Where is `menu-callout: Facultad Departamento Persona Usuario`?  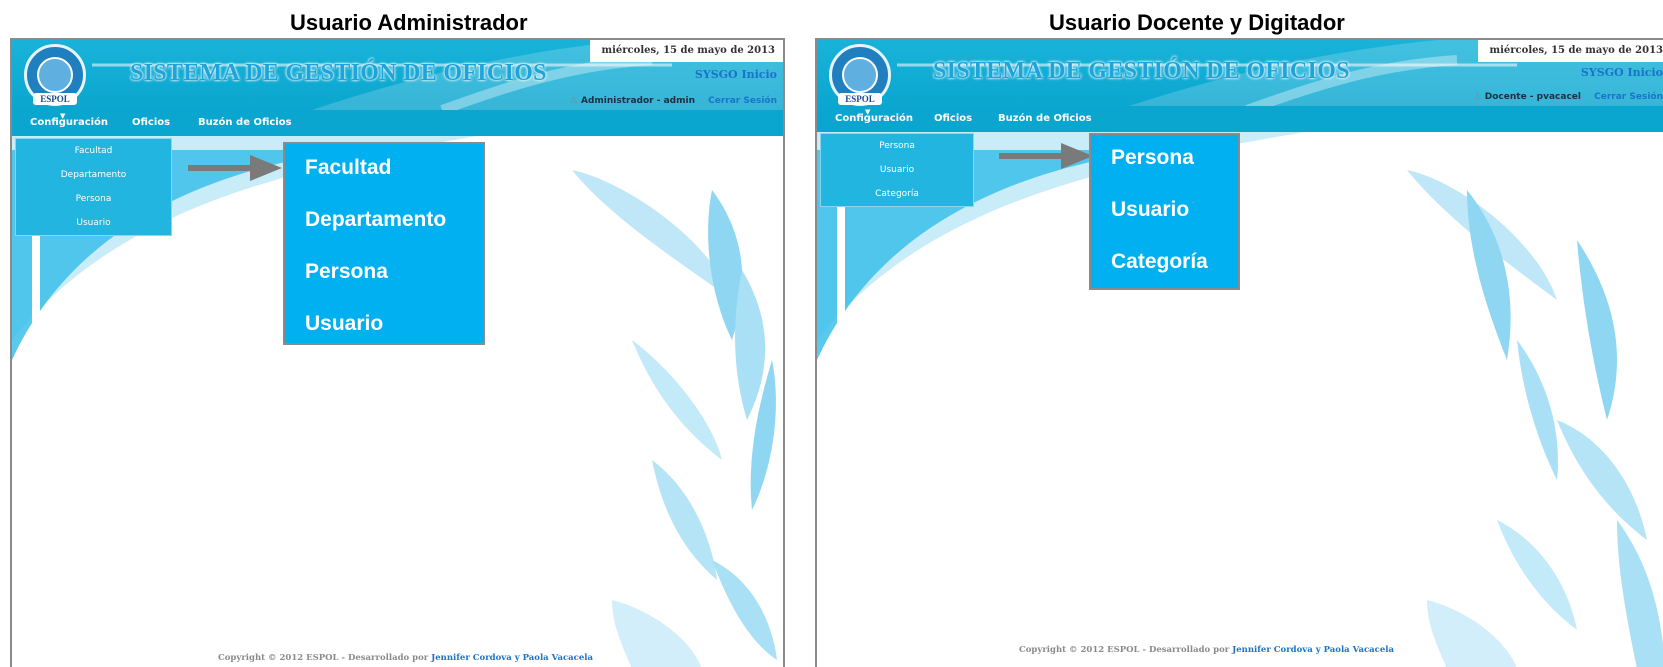
menu-callout: Facultad Departamento Persona Usuario is located at coordinates (384, 243).